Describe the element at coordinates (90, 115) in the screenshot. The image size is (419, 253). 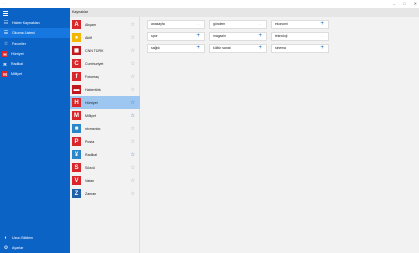
I see `site-label: Milliyet` at that location.